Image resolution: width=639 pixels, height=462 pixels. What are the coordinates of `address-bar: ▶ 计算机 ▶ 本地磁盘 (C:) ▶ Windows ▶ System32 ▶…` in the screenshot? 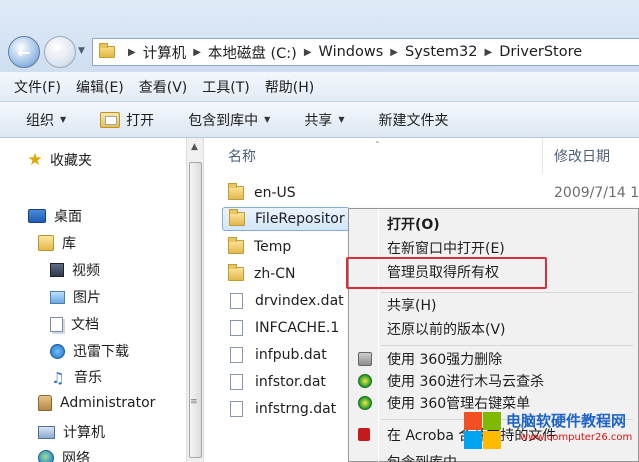 It's located at (365, 52).